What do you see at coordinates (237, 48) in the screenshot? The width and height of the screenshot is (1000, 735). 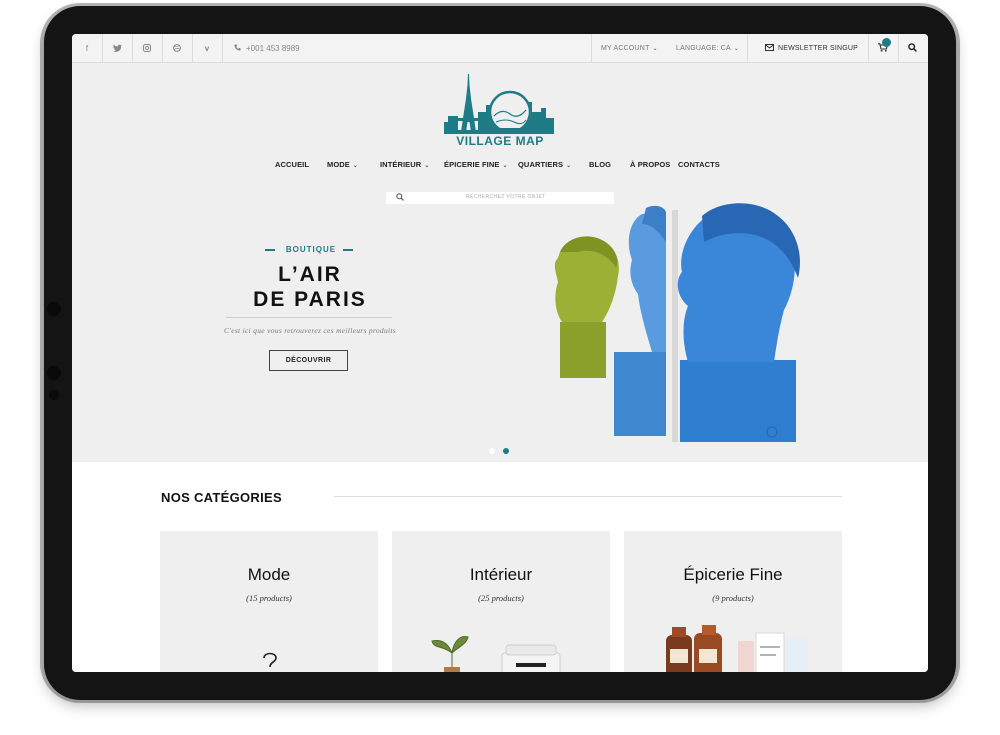 I see `phone-icon` at bounding box center [237, 48].